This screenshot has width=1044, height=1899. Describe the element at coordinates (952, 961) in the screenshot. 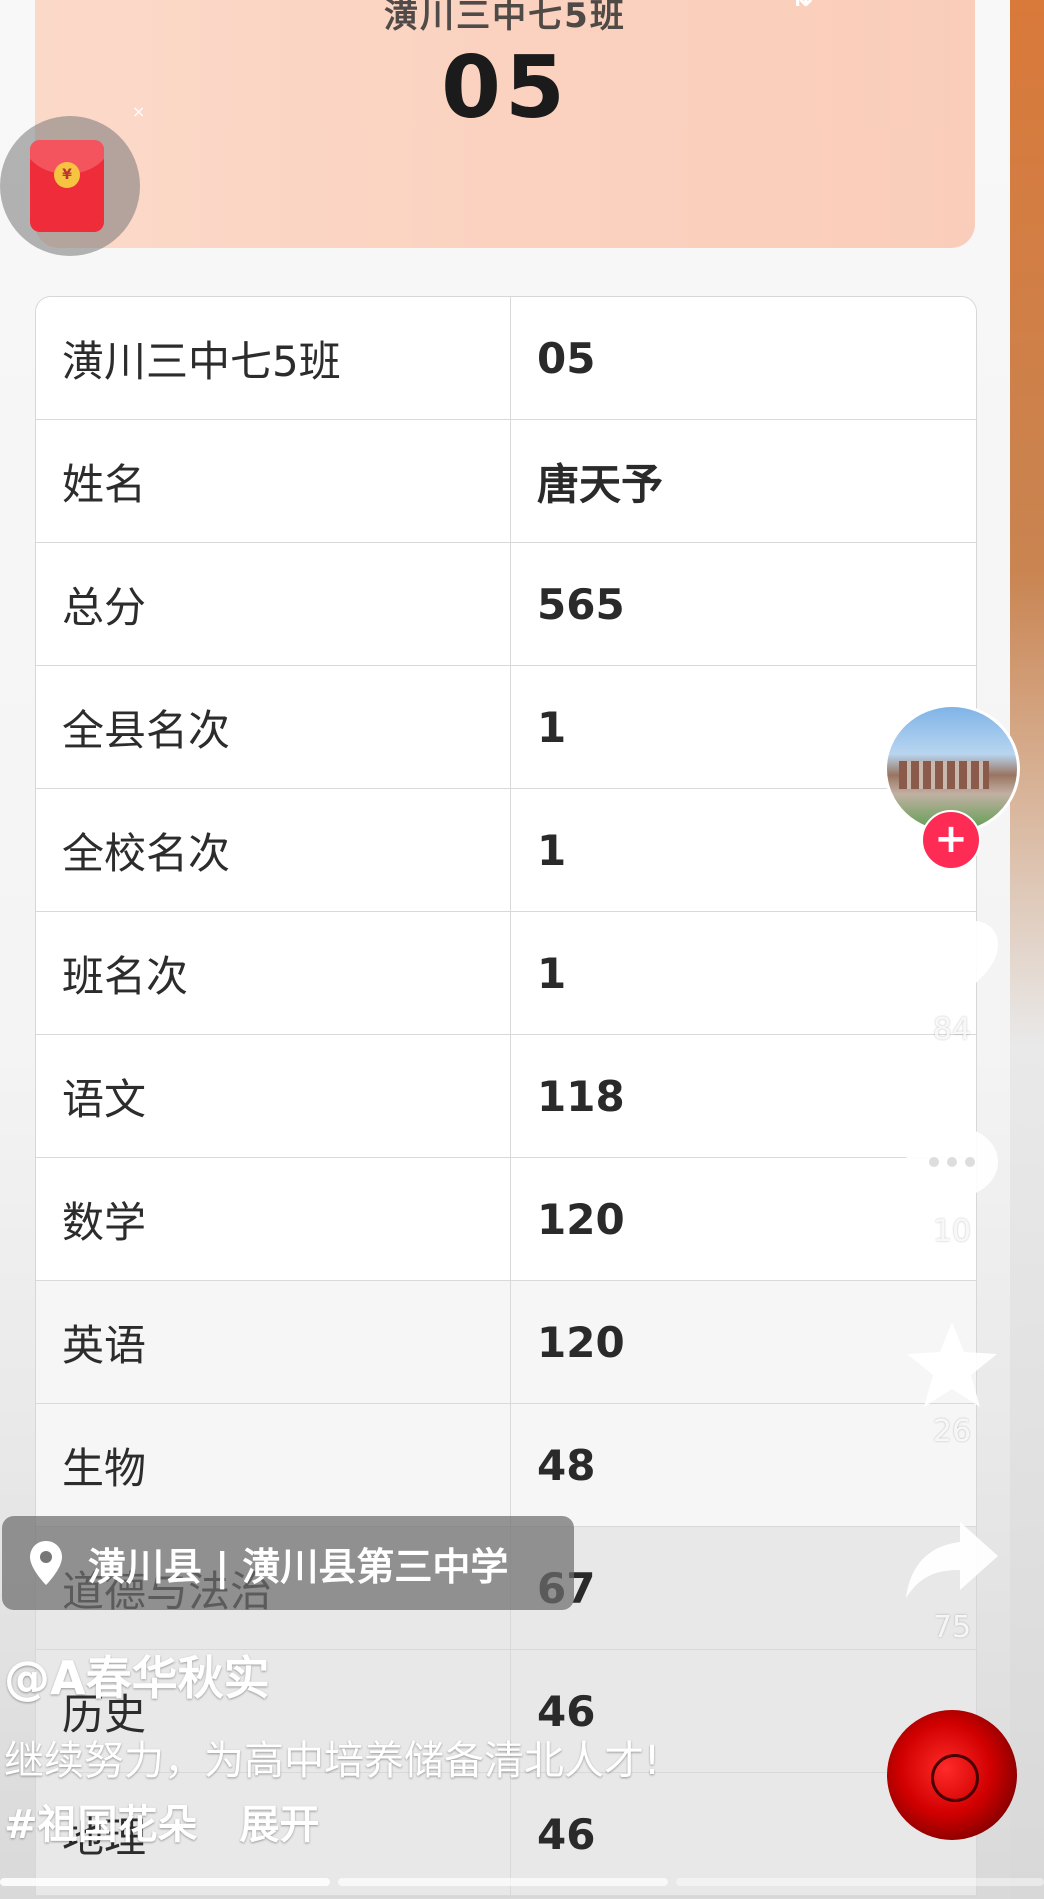

I see `heart-icon` at that location.